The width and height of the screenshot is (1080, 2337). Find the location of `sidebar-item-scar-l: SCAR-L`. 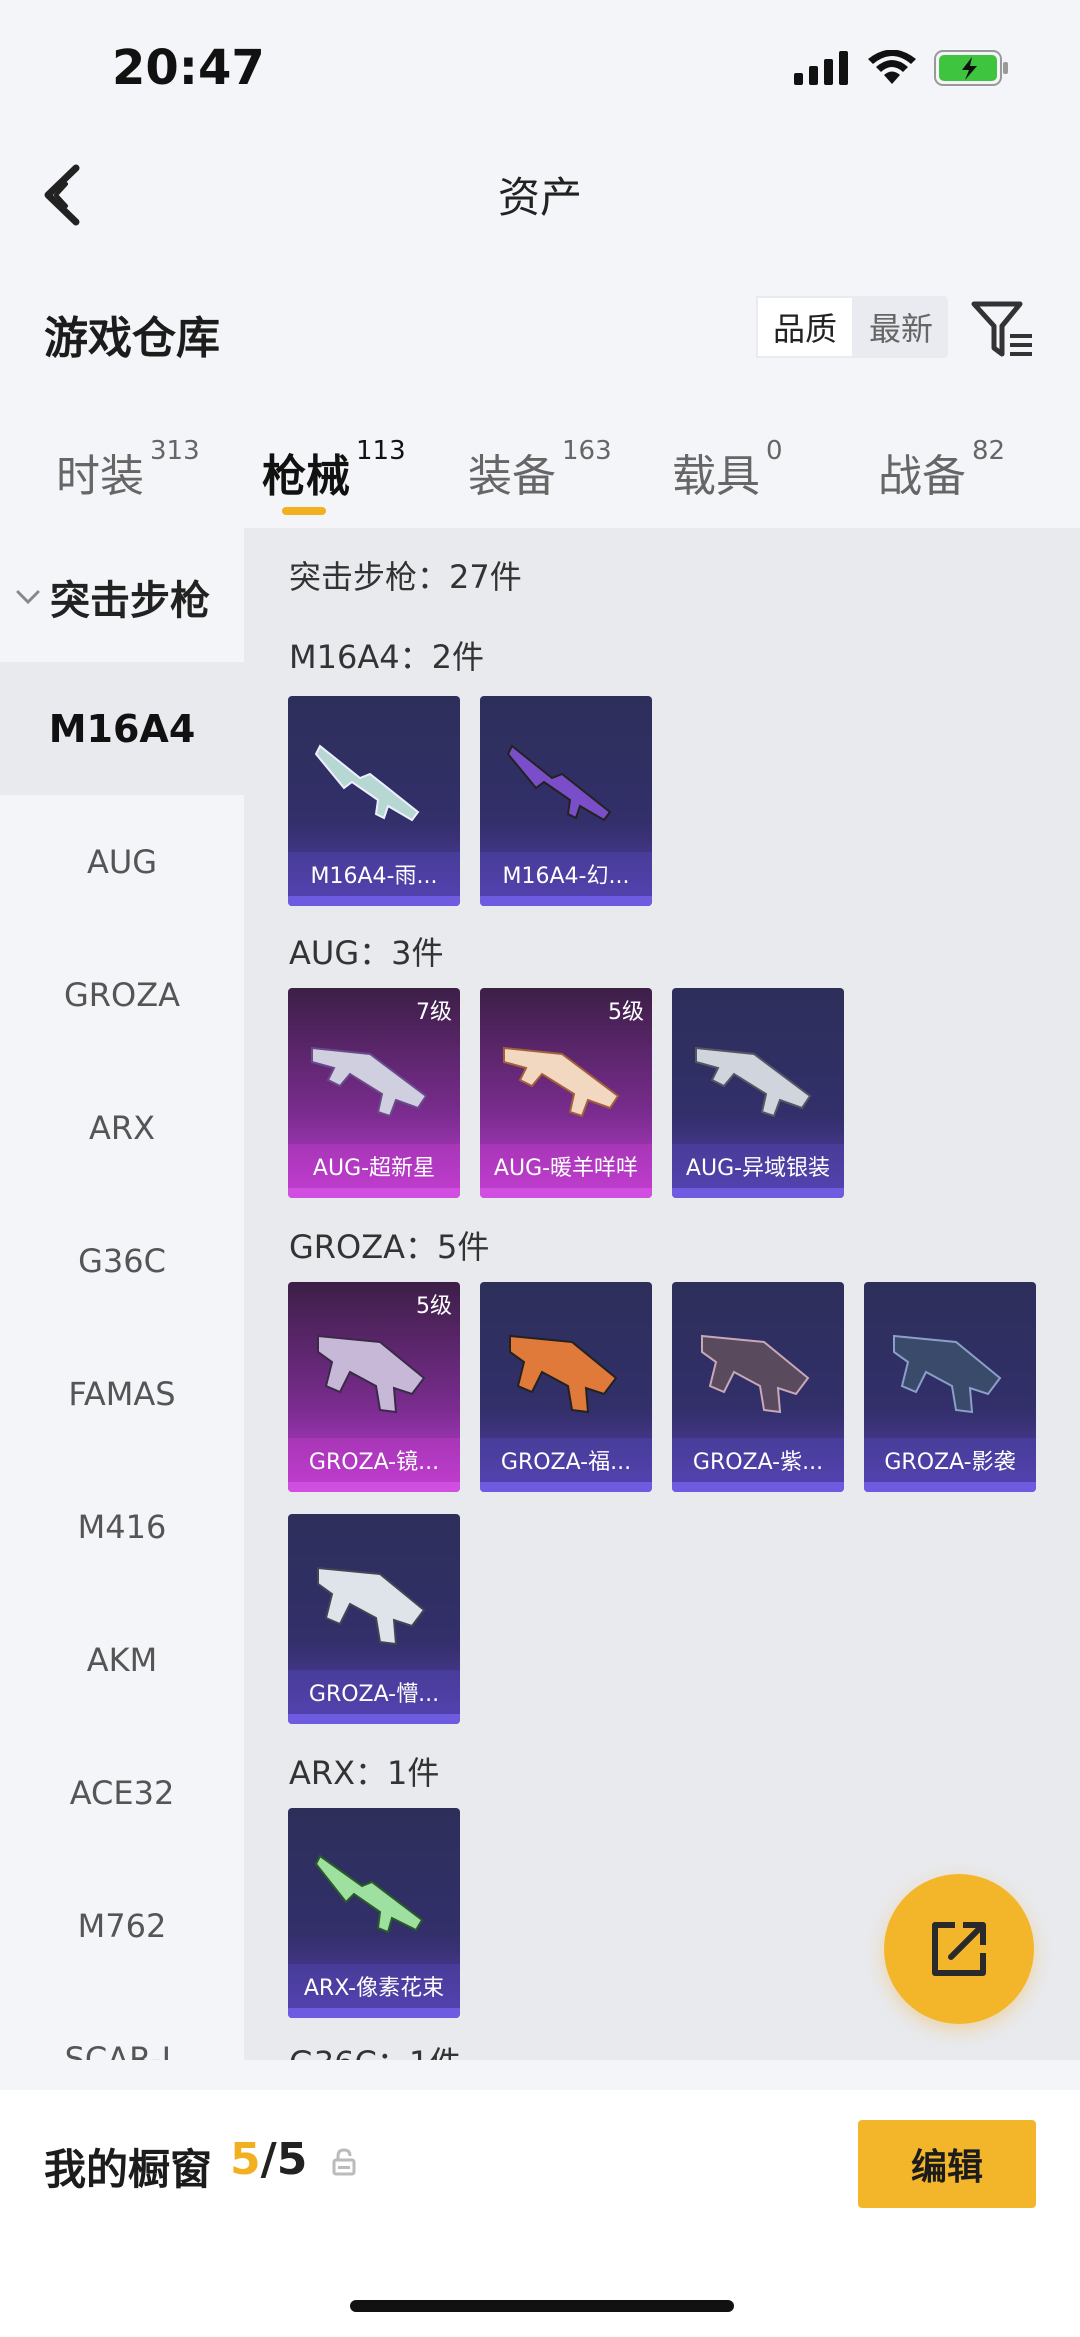

sidebar-item-scar-l: SCAR-L is located at coordinates (122, 2026).